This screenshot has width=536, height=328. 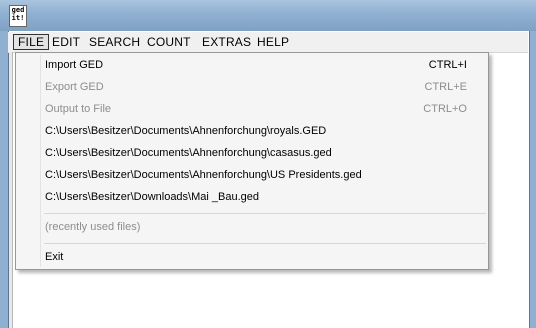 What do you see at coordinates (152, 197) in the screenshot?
I see `recent-file-path: C:\Users\Besitzer\Downloads\Mai _Bau.ged` at bounding box center [152, 197].